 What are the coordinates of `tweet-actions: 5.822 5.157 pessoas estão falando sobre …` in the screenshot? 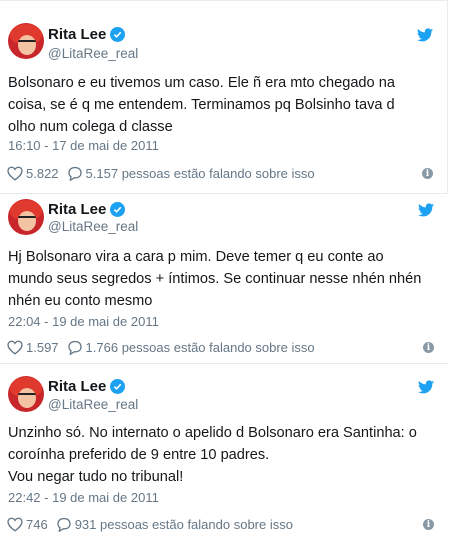 It's located at (220, 173).